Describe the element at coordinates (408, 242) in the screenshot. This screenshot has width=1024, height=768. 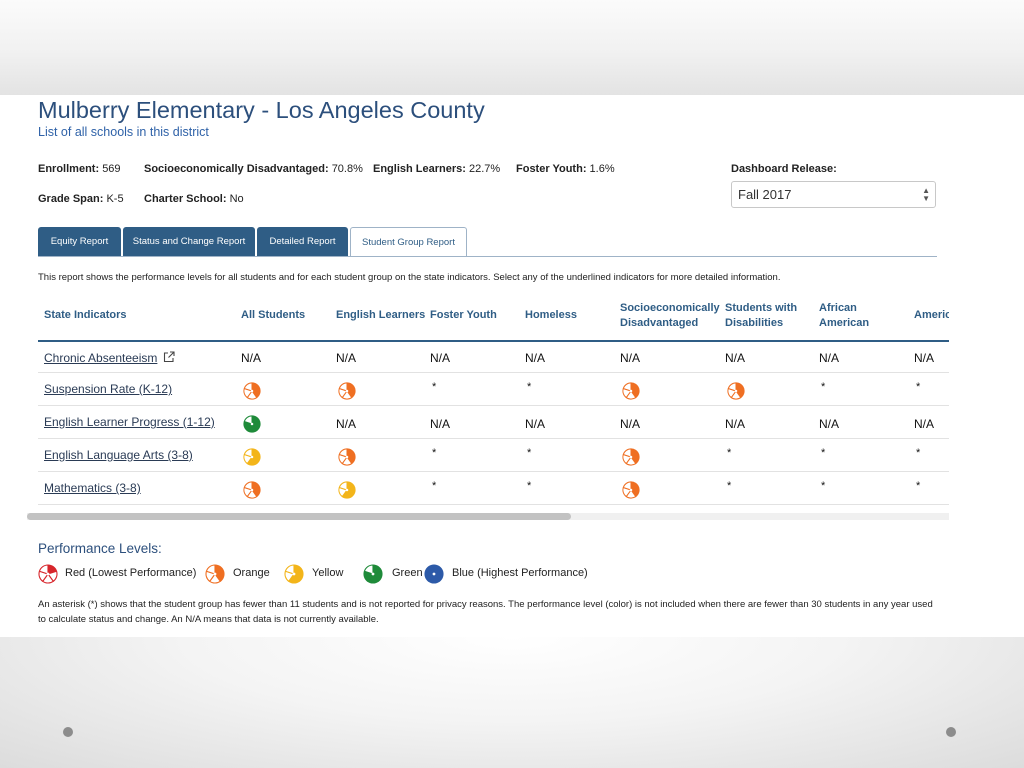
I see `tab-student-group-report: Student Group Report` at that location.